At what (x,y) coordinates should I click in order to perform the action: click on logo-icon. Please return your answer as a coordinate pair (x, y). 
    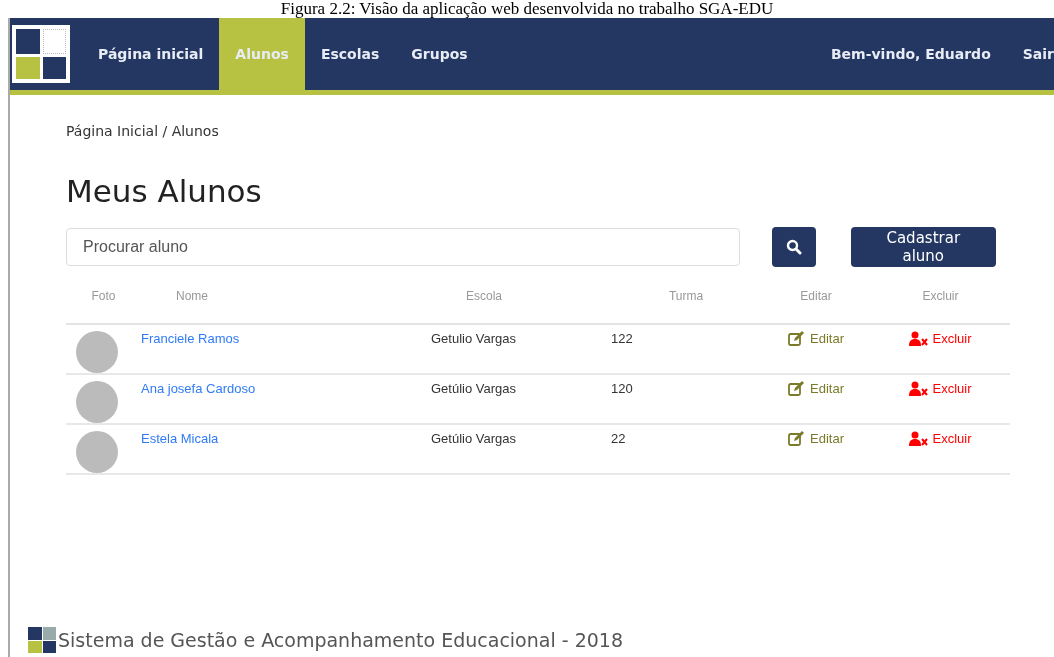
    Looking at the image, I should click on (42, 640).